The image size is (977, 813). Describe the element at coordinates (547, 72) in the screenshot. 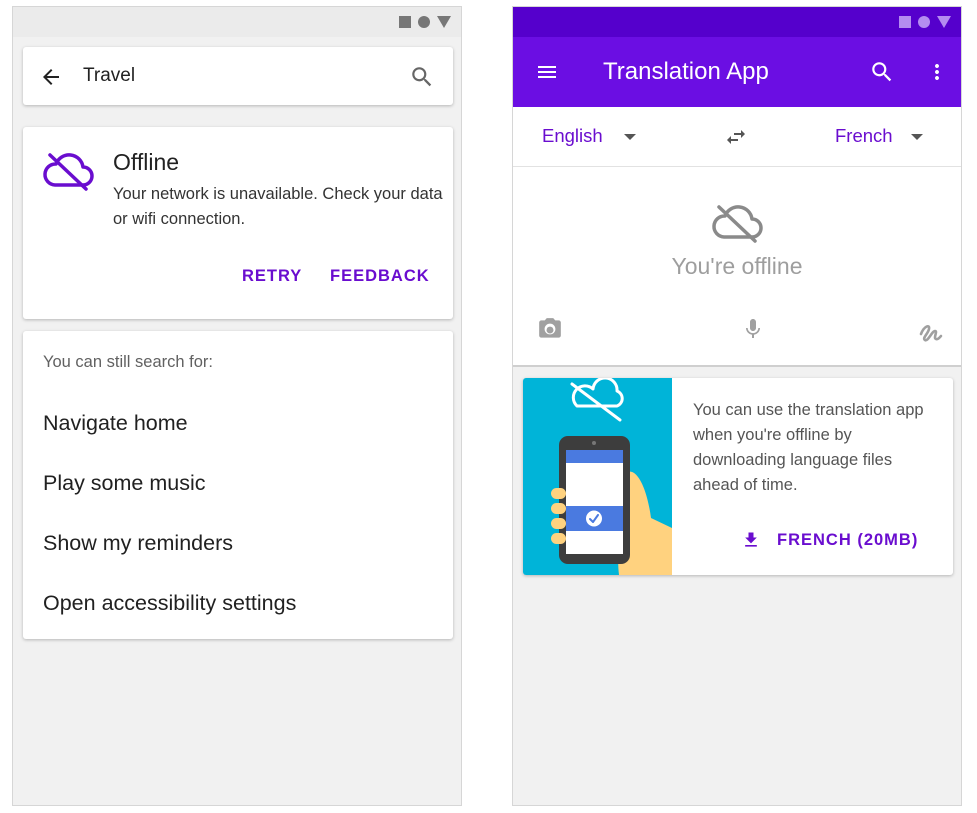

I see `menu-icon` at that location.